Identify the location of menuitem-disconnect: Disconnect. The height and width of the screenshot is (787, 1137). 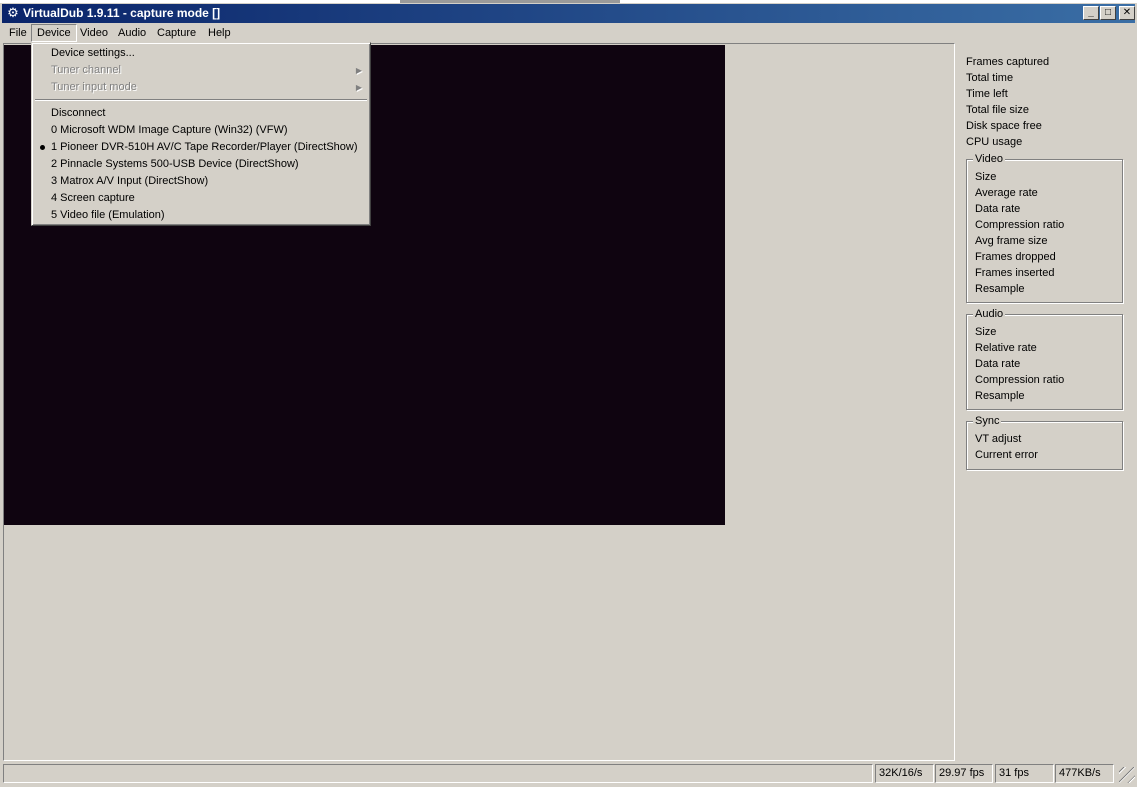
(201, 113).